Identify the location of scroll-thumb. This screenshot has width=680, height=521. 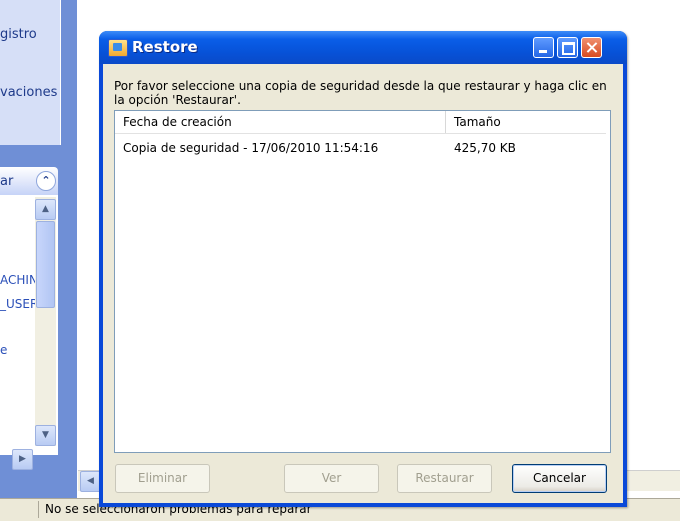
(45, 264).